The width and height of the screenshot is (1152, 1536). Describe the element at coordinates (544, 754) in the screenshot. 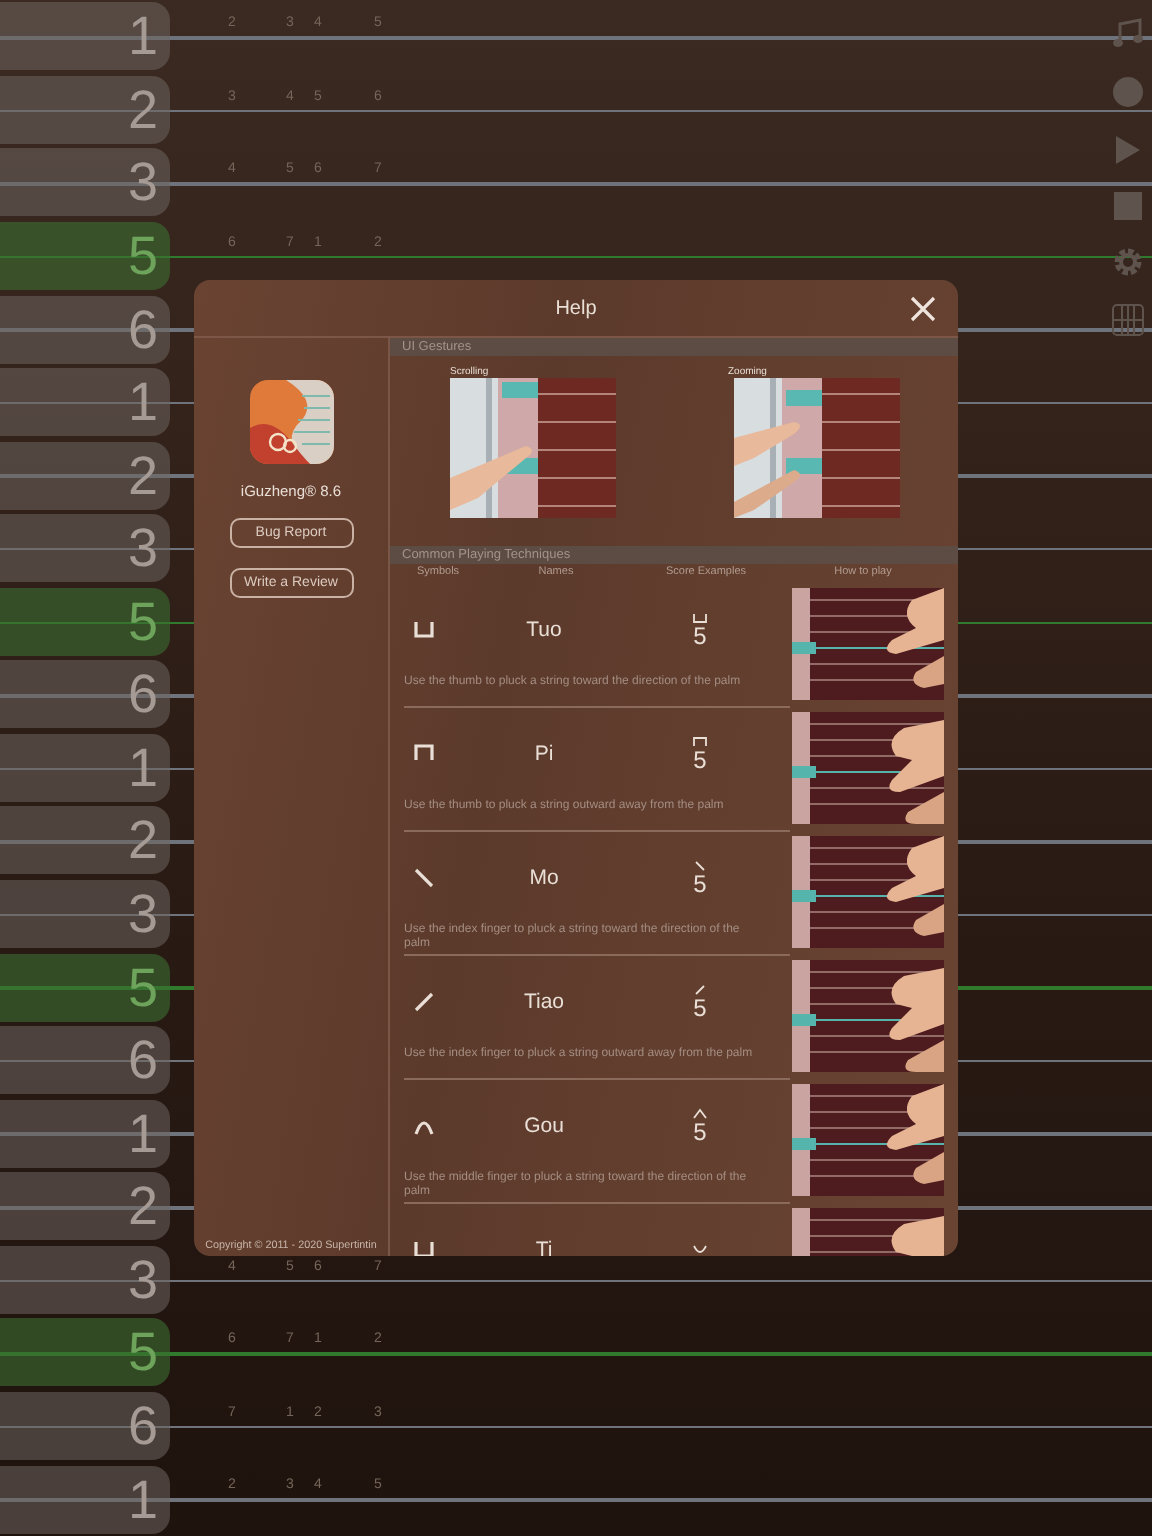

I see `technique-name: Pi` at that location.